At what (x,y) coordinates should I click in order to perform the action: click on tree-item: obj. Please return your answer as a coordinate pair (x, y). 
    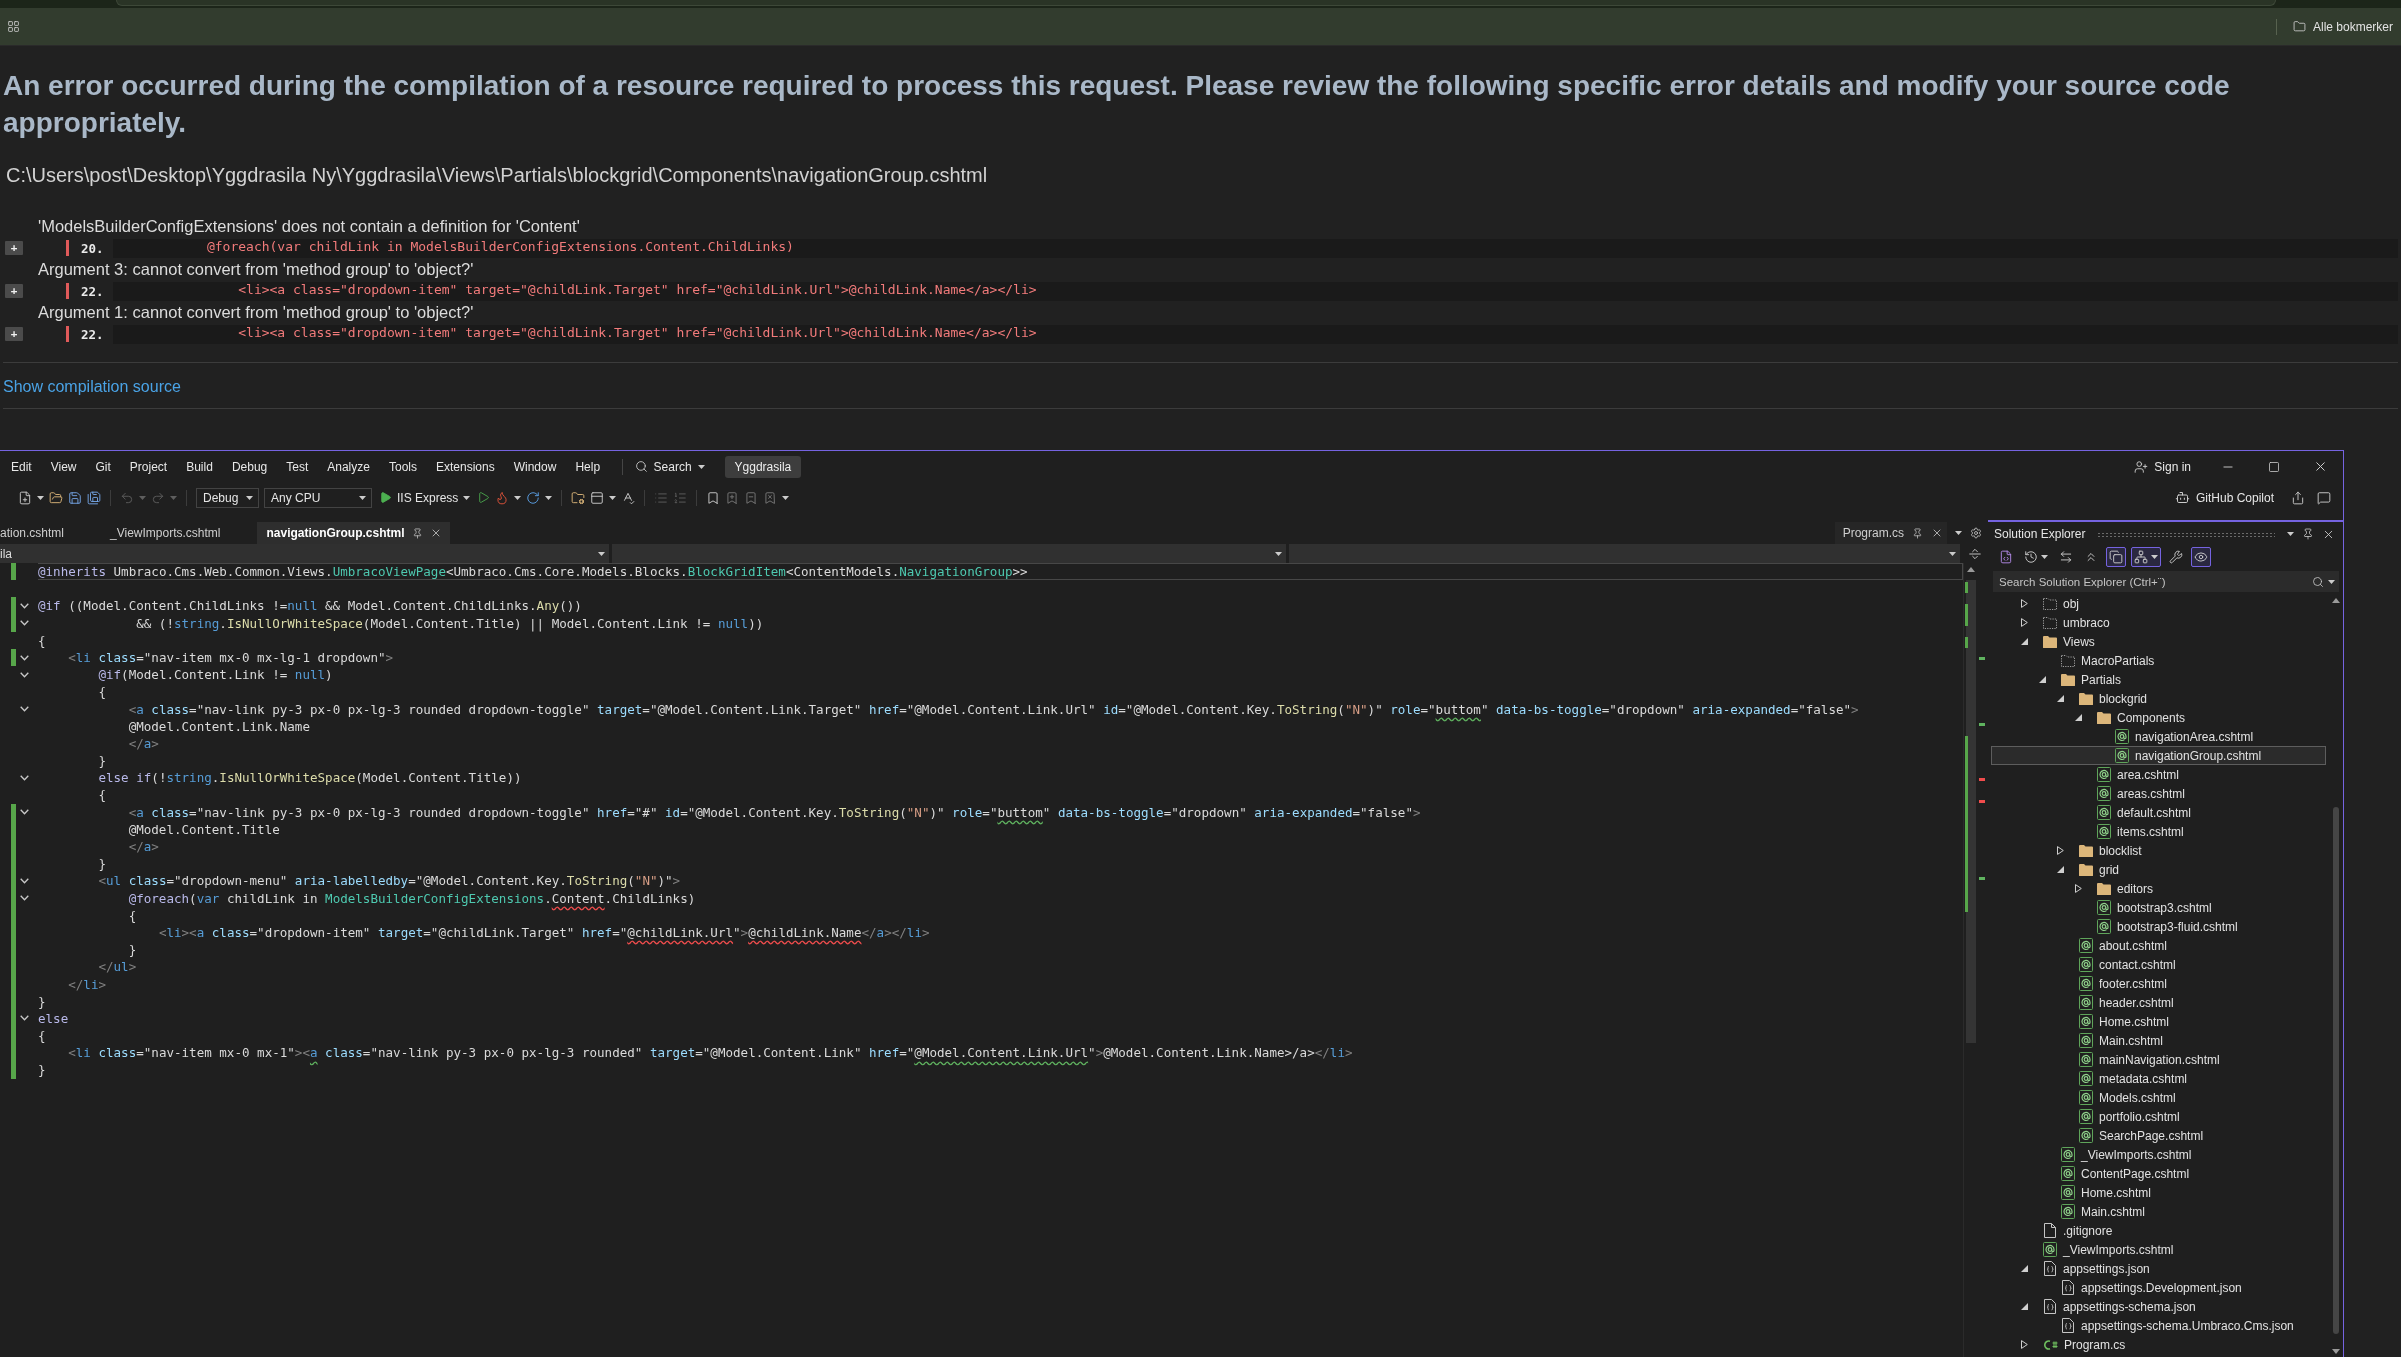
    Looking at the image, I should click on (2158, 603).